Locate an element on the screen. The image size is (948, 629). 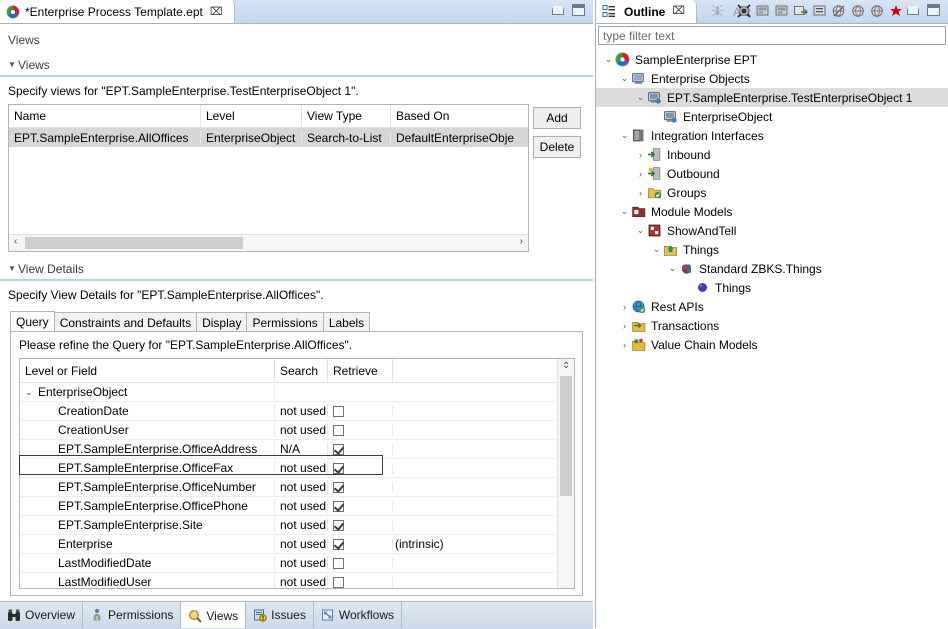
tree-item: ⌄ Things is located at coordinates (772, 249).